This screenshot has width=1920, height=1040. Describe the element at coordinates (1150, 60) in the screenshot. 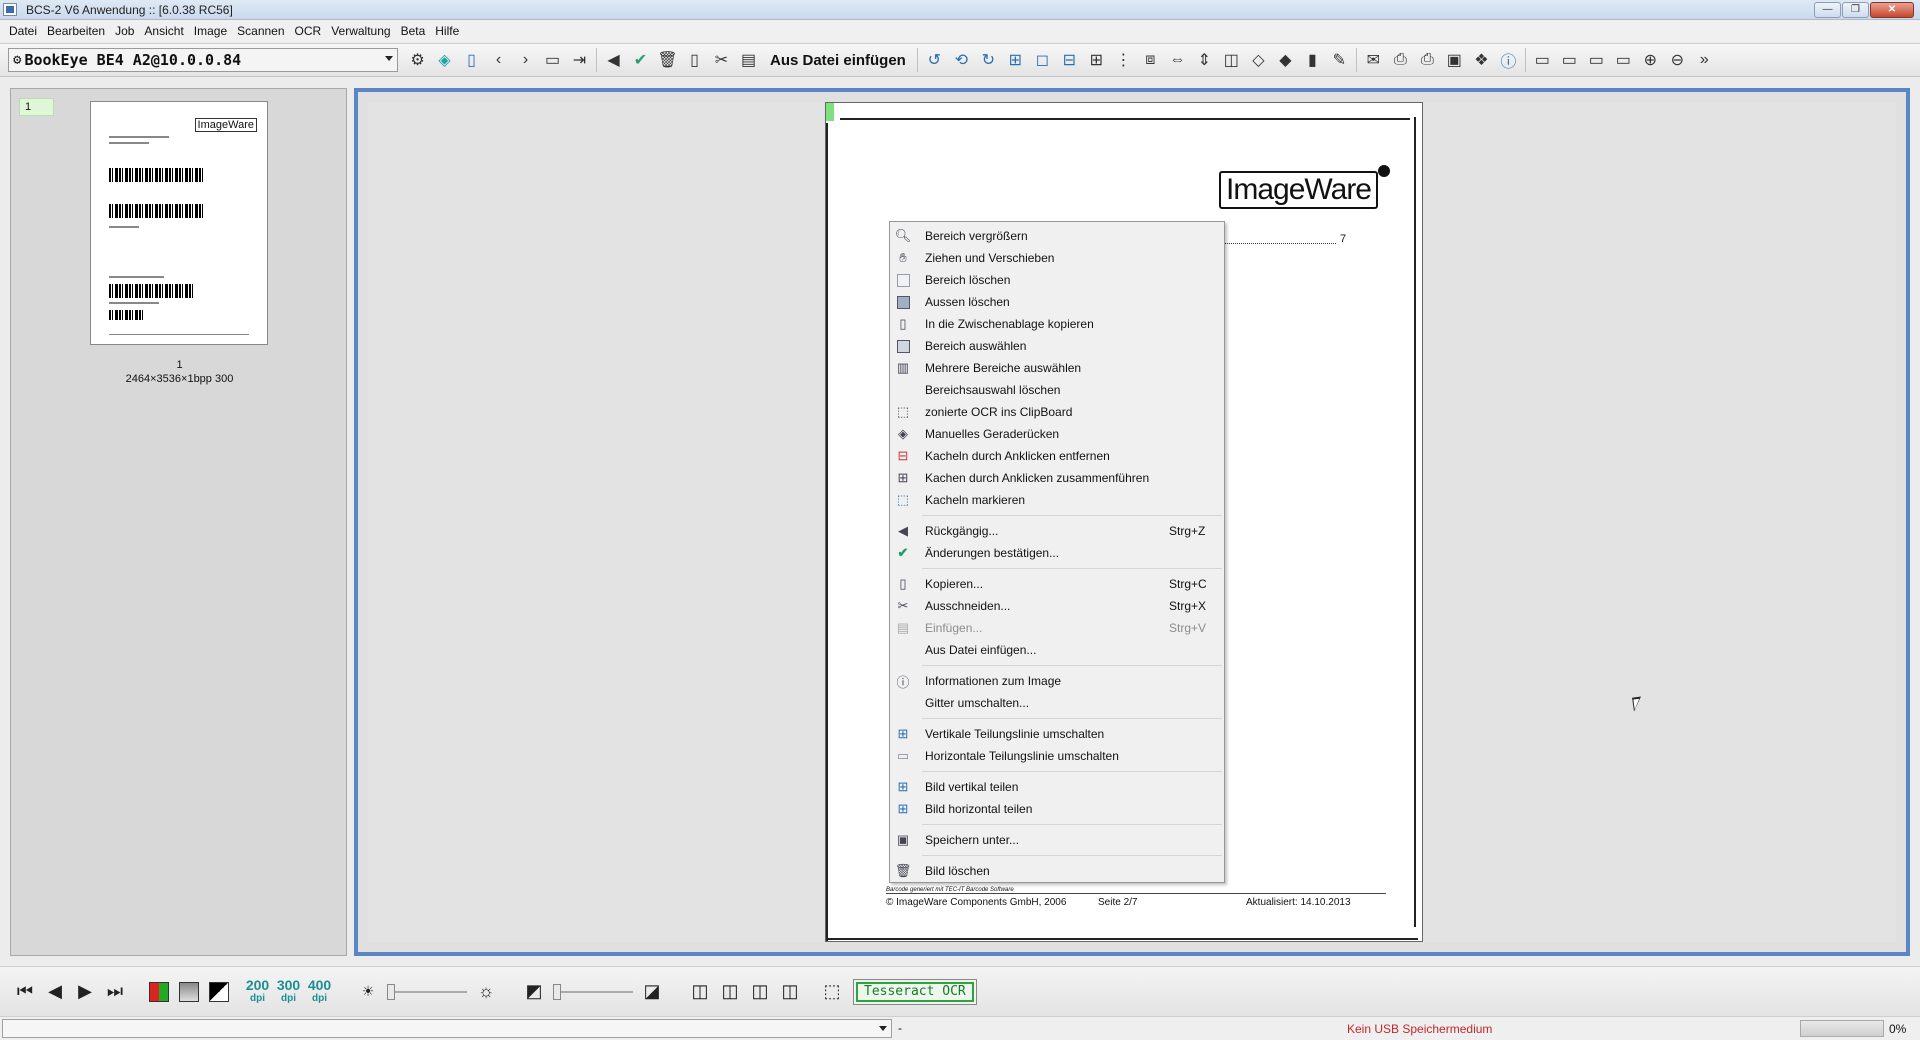

I see `deskew-tool-icon: ⧈` at that location.